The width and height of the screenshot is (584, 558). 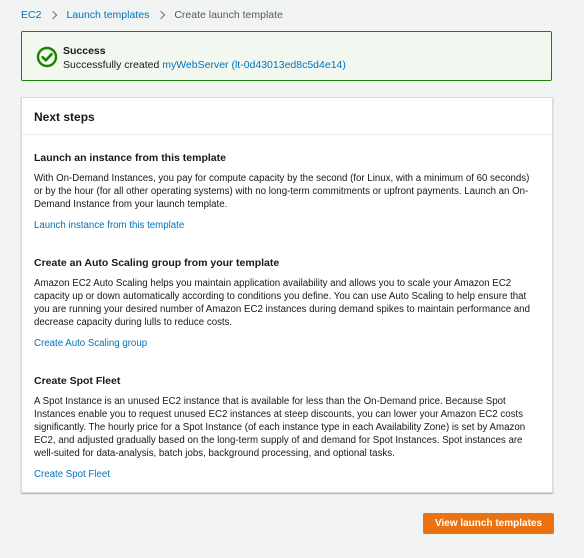 I want to click on create-spot-fleet-link: Create Spot Fleet, so click(x=72, y=474).